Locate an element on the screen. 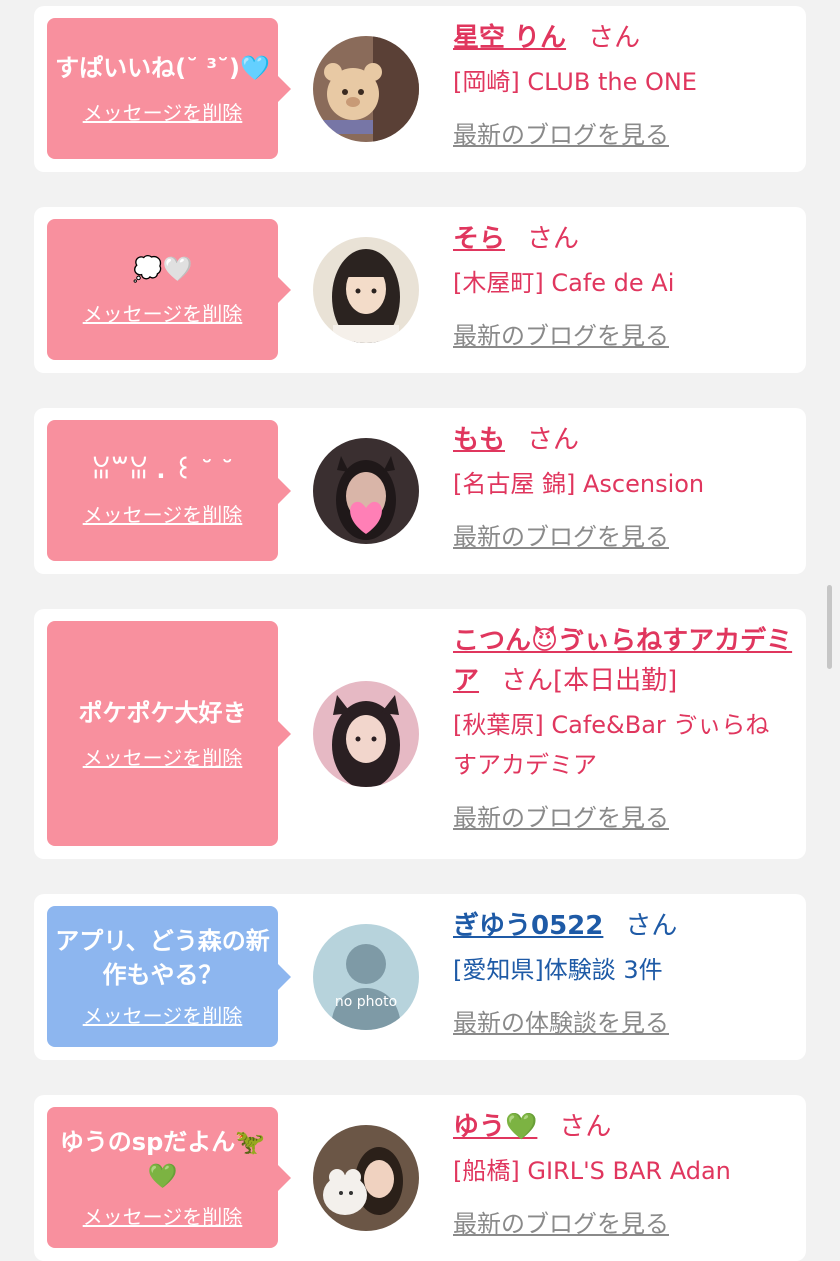  message-text: アプリ、どう森の新作もやる？ is located at coordinates (162, 958).